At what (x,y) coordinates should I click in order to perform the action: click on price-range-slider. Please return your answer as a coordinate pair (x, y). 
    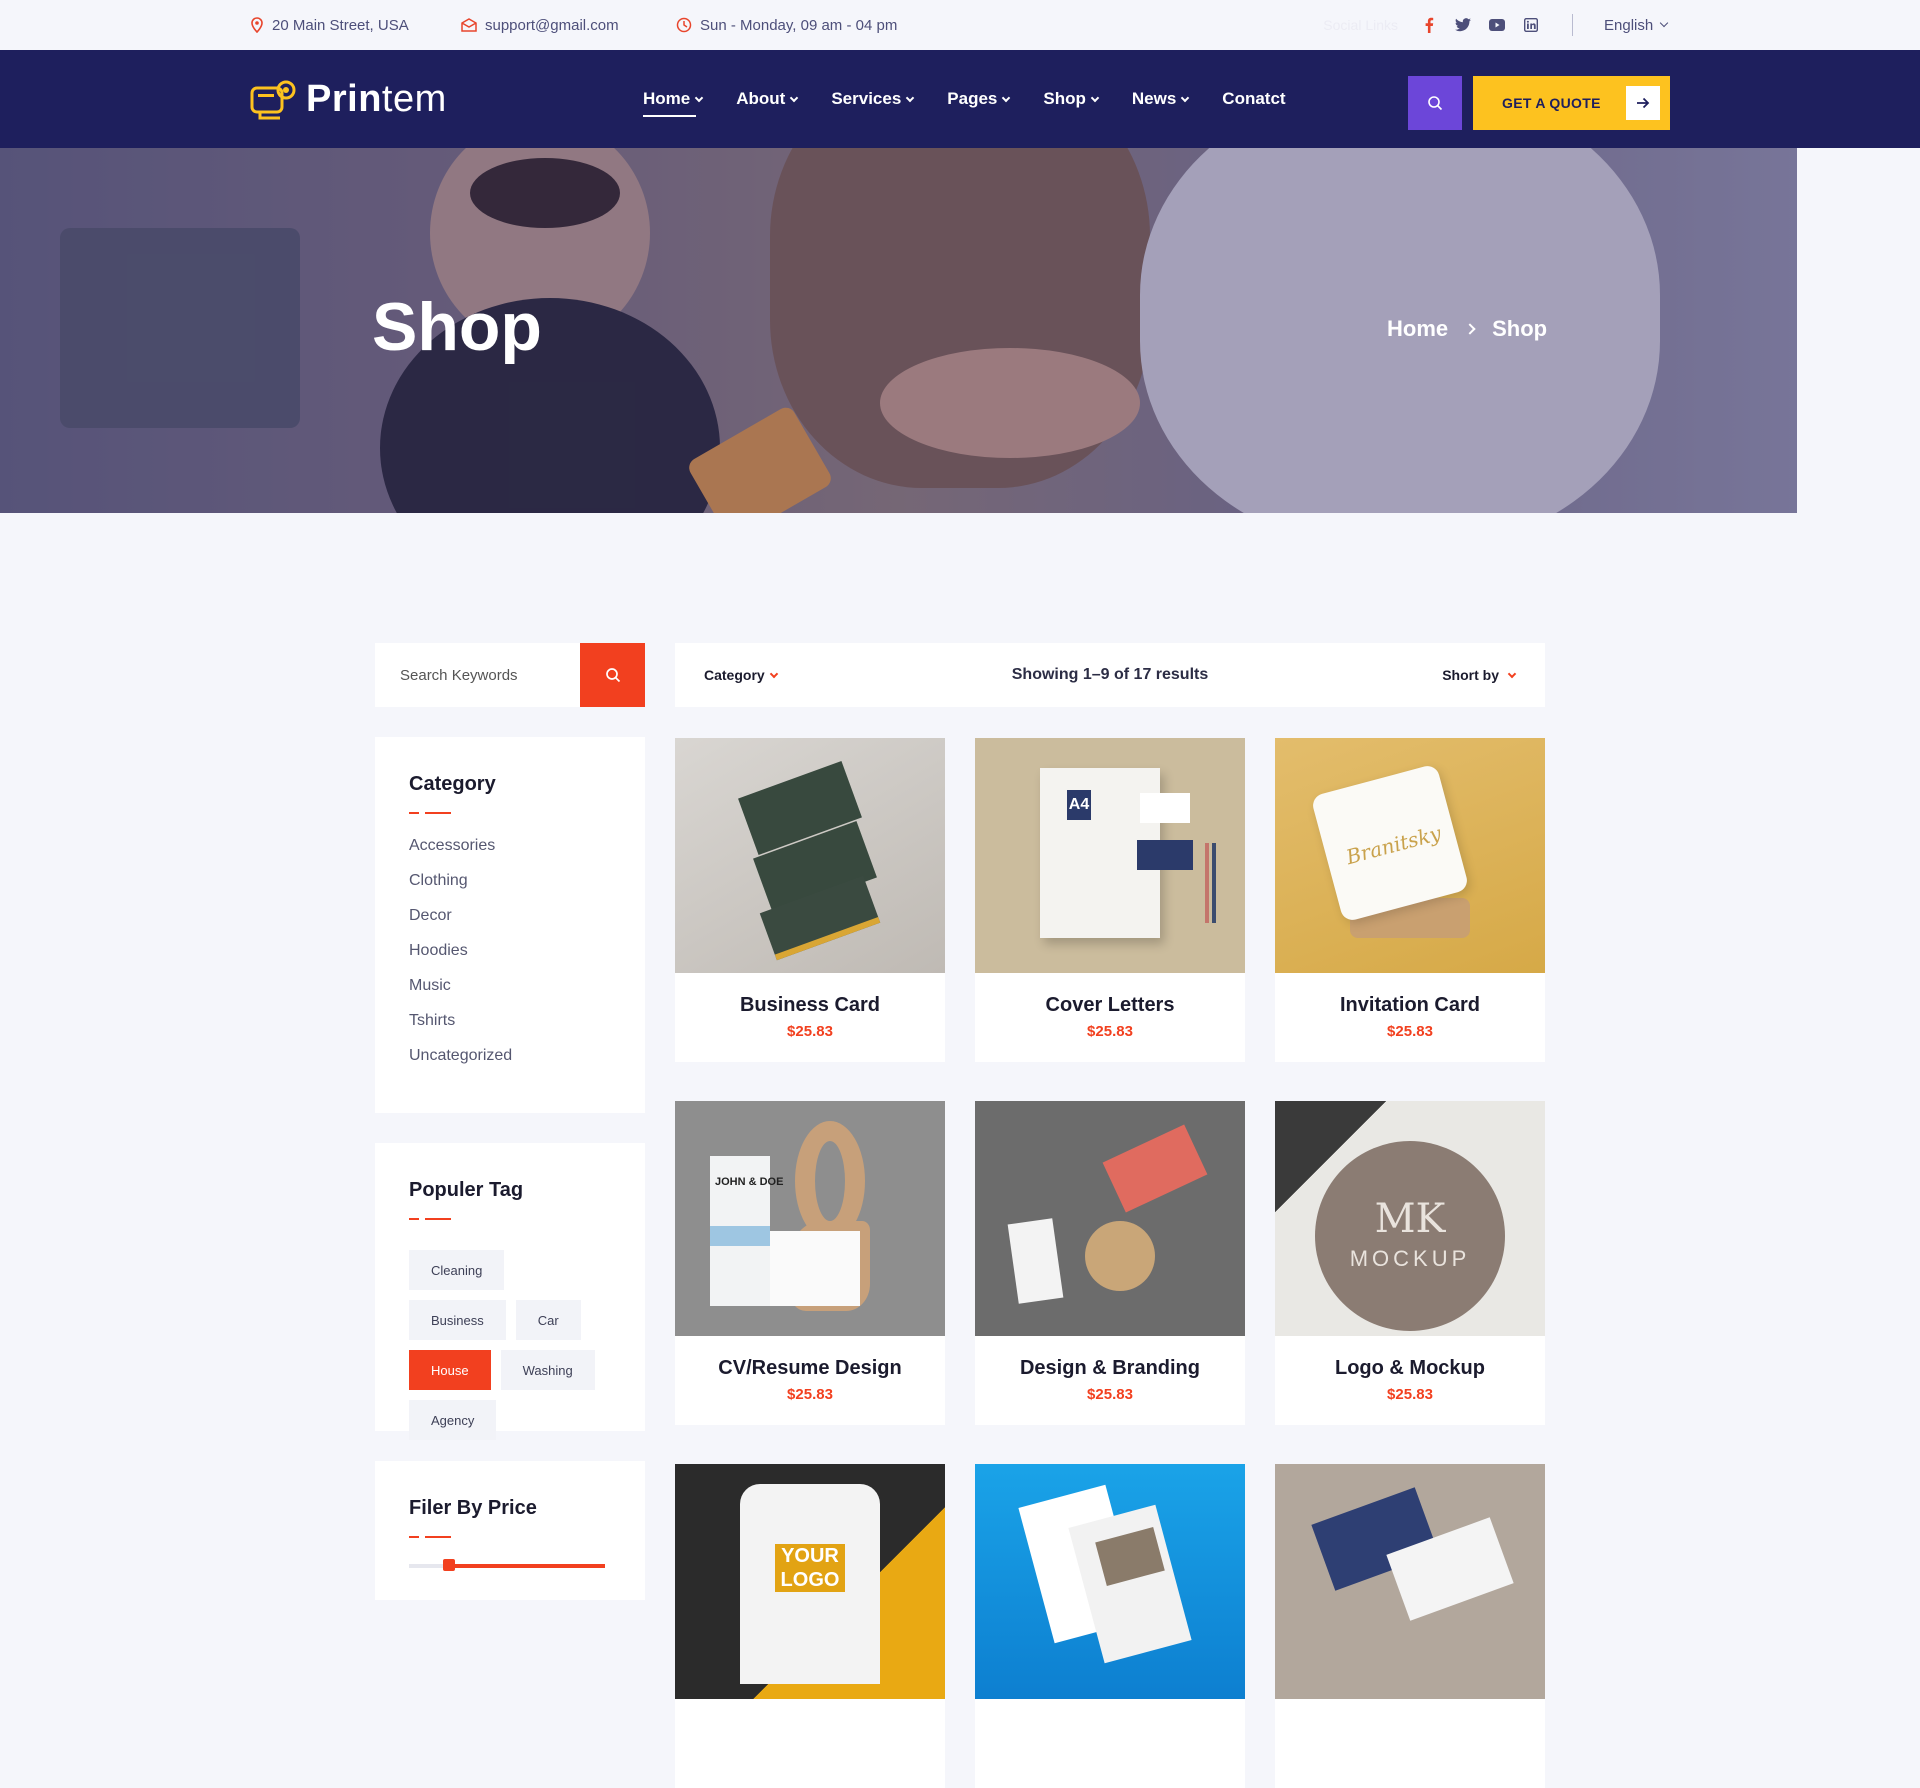
    Looking at the image, I should click on (507, 1565).